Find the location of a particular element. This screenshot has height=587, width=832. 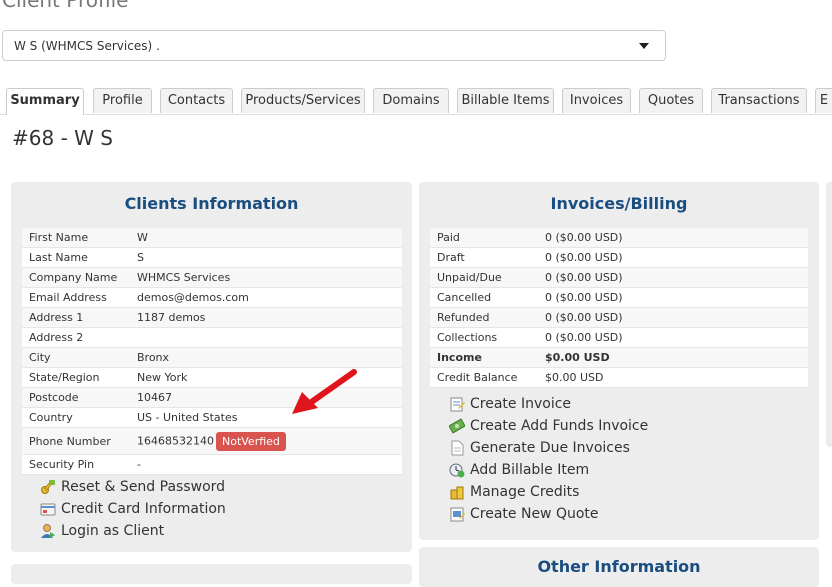

table-row: Cancelled 0 ($0.00 USD) is located at coordinates (619, 297).